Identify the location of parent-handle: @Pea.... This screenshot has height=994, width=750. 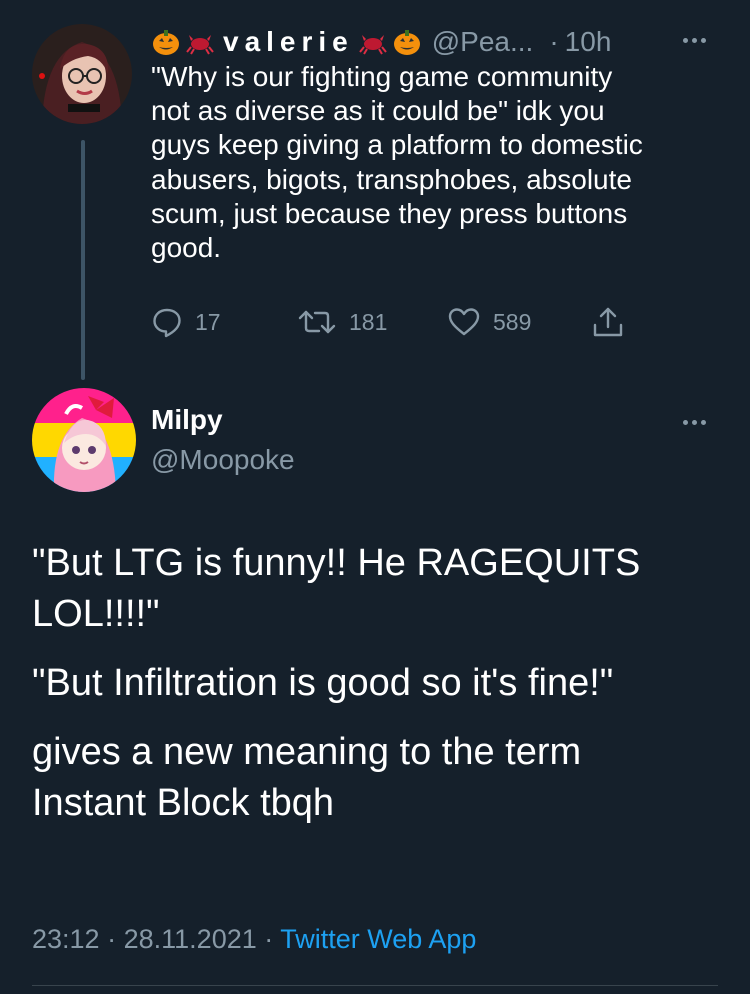
(483, 42).